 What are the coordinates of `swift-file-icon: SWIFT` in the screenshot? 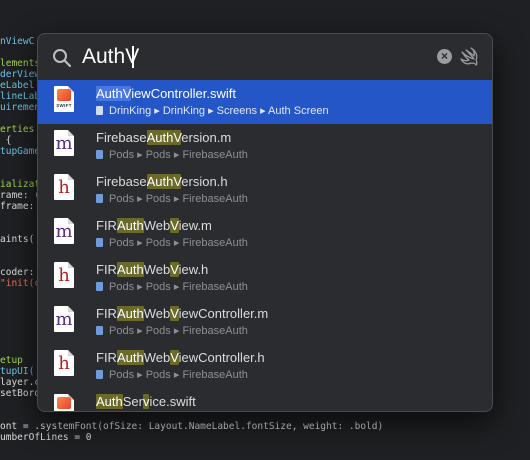 It's located at (64, 99).